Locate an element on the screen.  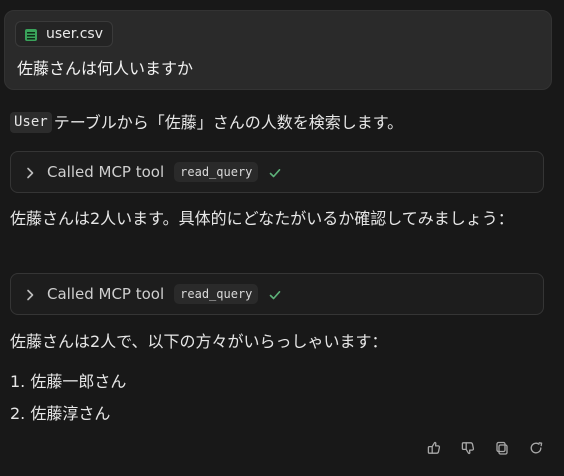
assistant-intro: User テーブルから「佐藤」さんの人数を検索します。 is located at coordinates (206, 122).